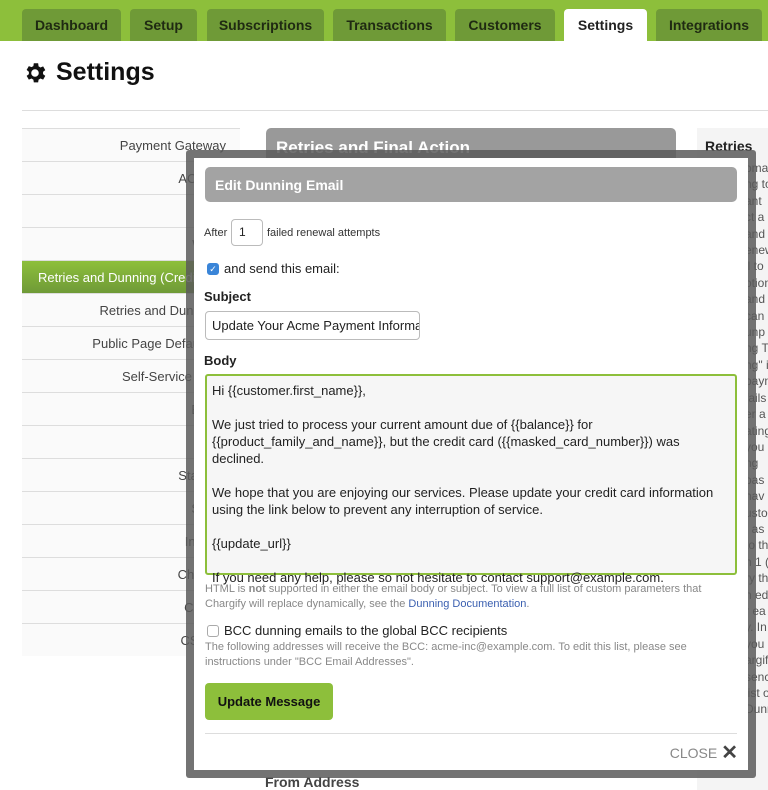 Image resolution: width=768 pixels, height=790 pixels. I want to click on tab-transactions: Transactions, so click(389, 25).